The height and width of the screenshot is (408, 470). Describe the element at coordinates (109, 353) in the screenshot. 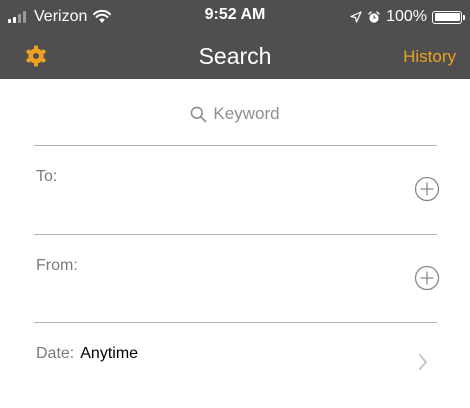

I see `date-value: Anytime` at that location.